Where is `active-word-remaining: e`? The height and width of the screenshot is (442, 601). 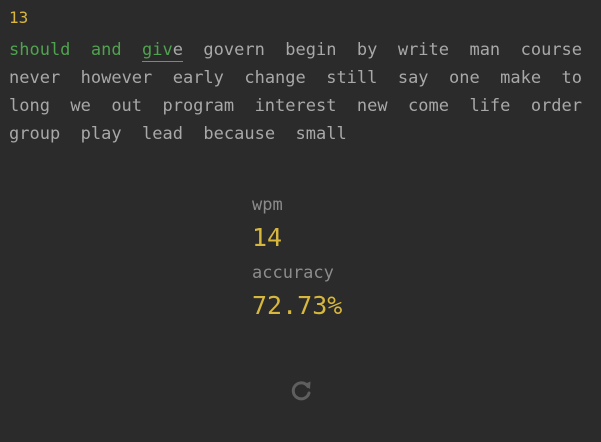
active-word-remaining: e is located at coordinates (177, 50).